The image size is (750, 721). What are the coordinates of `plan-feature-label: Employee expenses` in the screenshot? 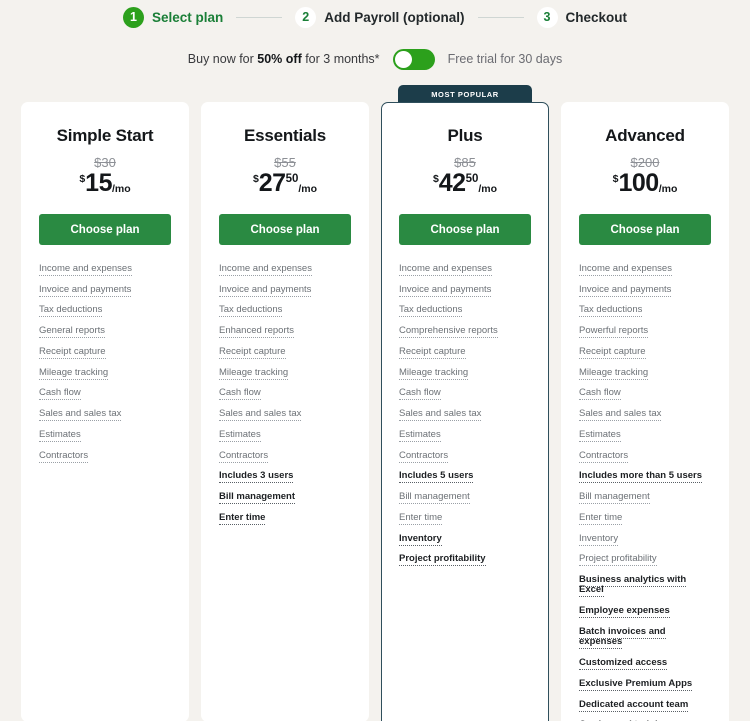 It's located at (624, 612).